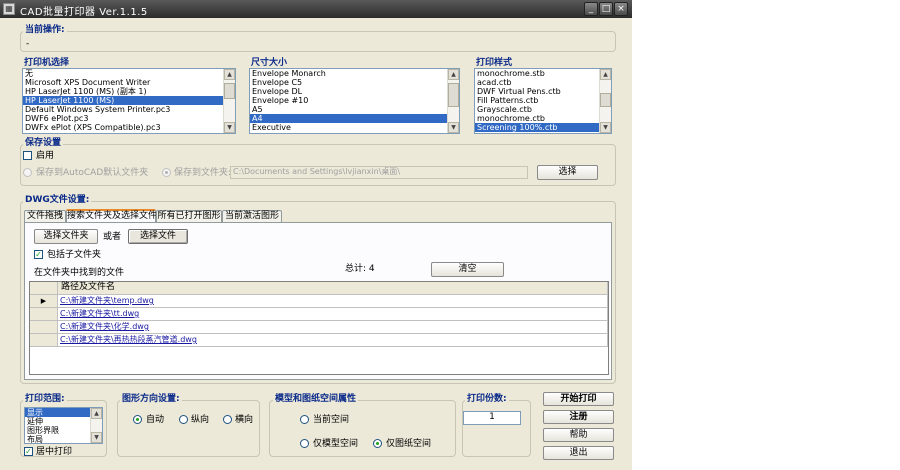  What do you see at coordinates (333, 327) in the screenshot?
I see `file-path-link: C:\新建文件夹\化学.dwg` at bounding box center [333, 327].